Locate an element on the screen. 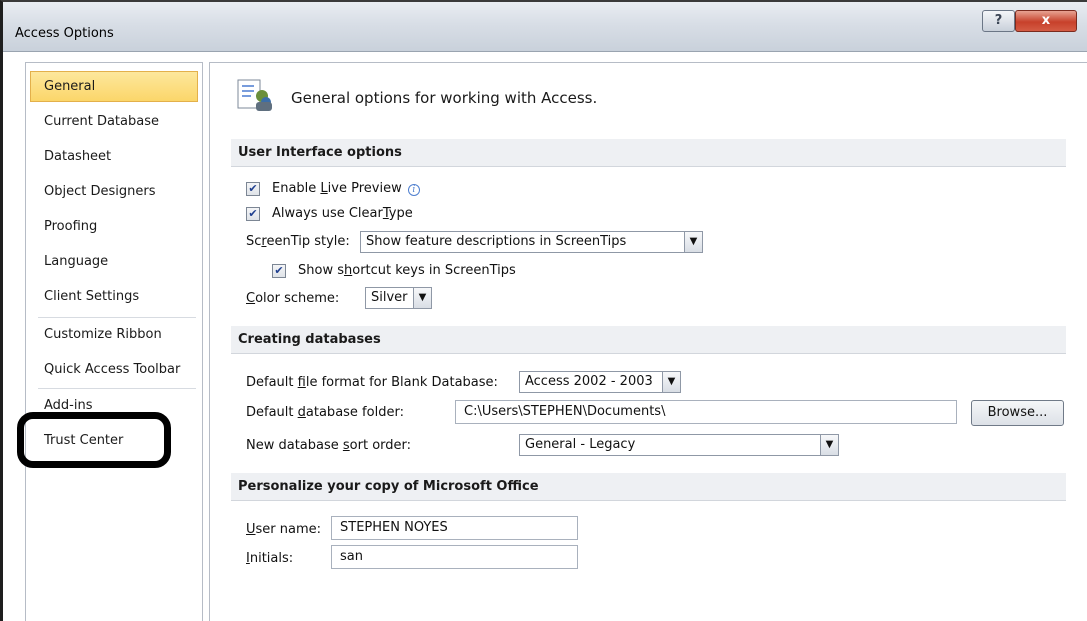 This screenshot has width=1087, height=621. selected-value: Silver is located at coordinates (389, 297).